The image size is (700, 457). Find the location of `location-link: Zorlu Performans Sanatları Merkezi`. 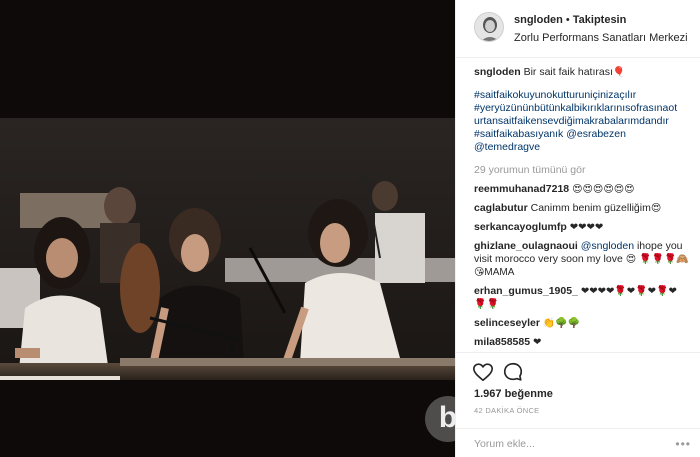

location-link: Zorlu Performans Sanatları Merkezi is located at coordinates (601, 38).